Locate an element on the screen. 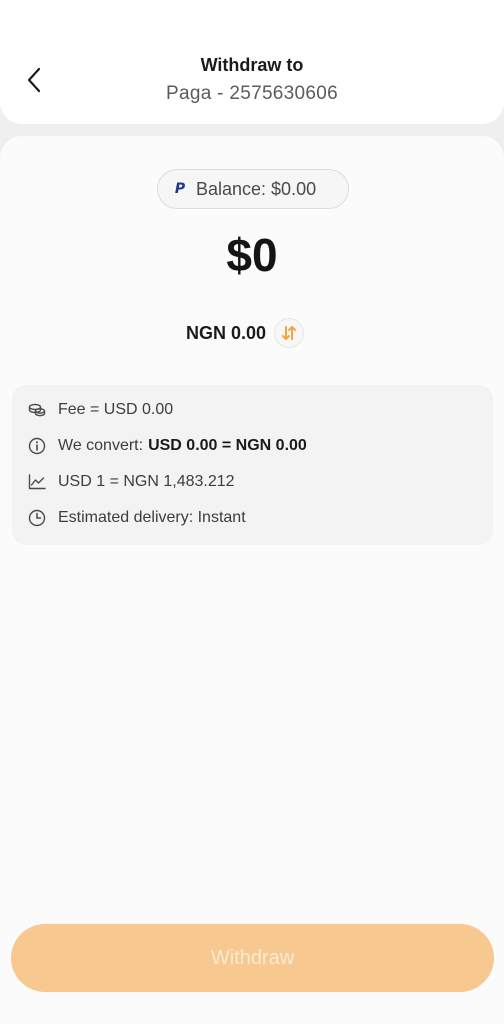 Image resolution: width=504 pixels, height=1024 pixels. fee-text: Fee = USD 0.00 is located at coordinates (116, 409).